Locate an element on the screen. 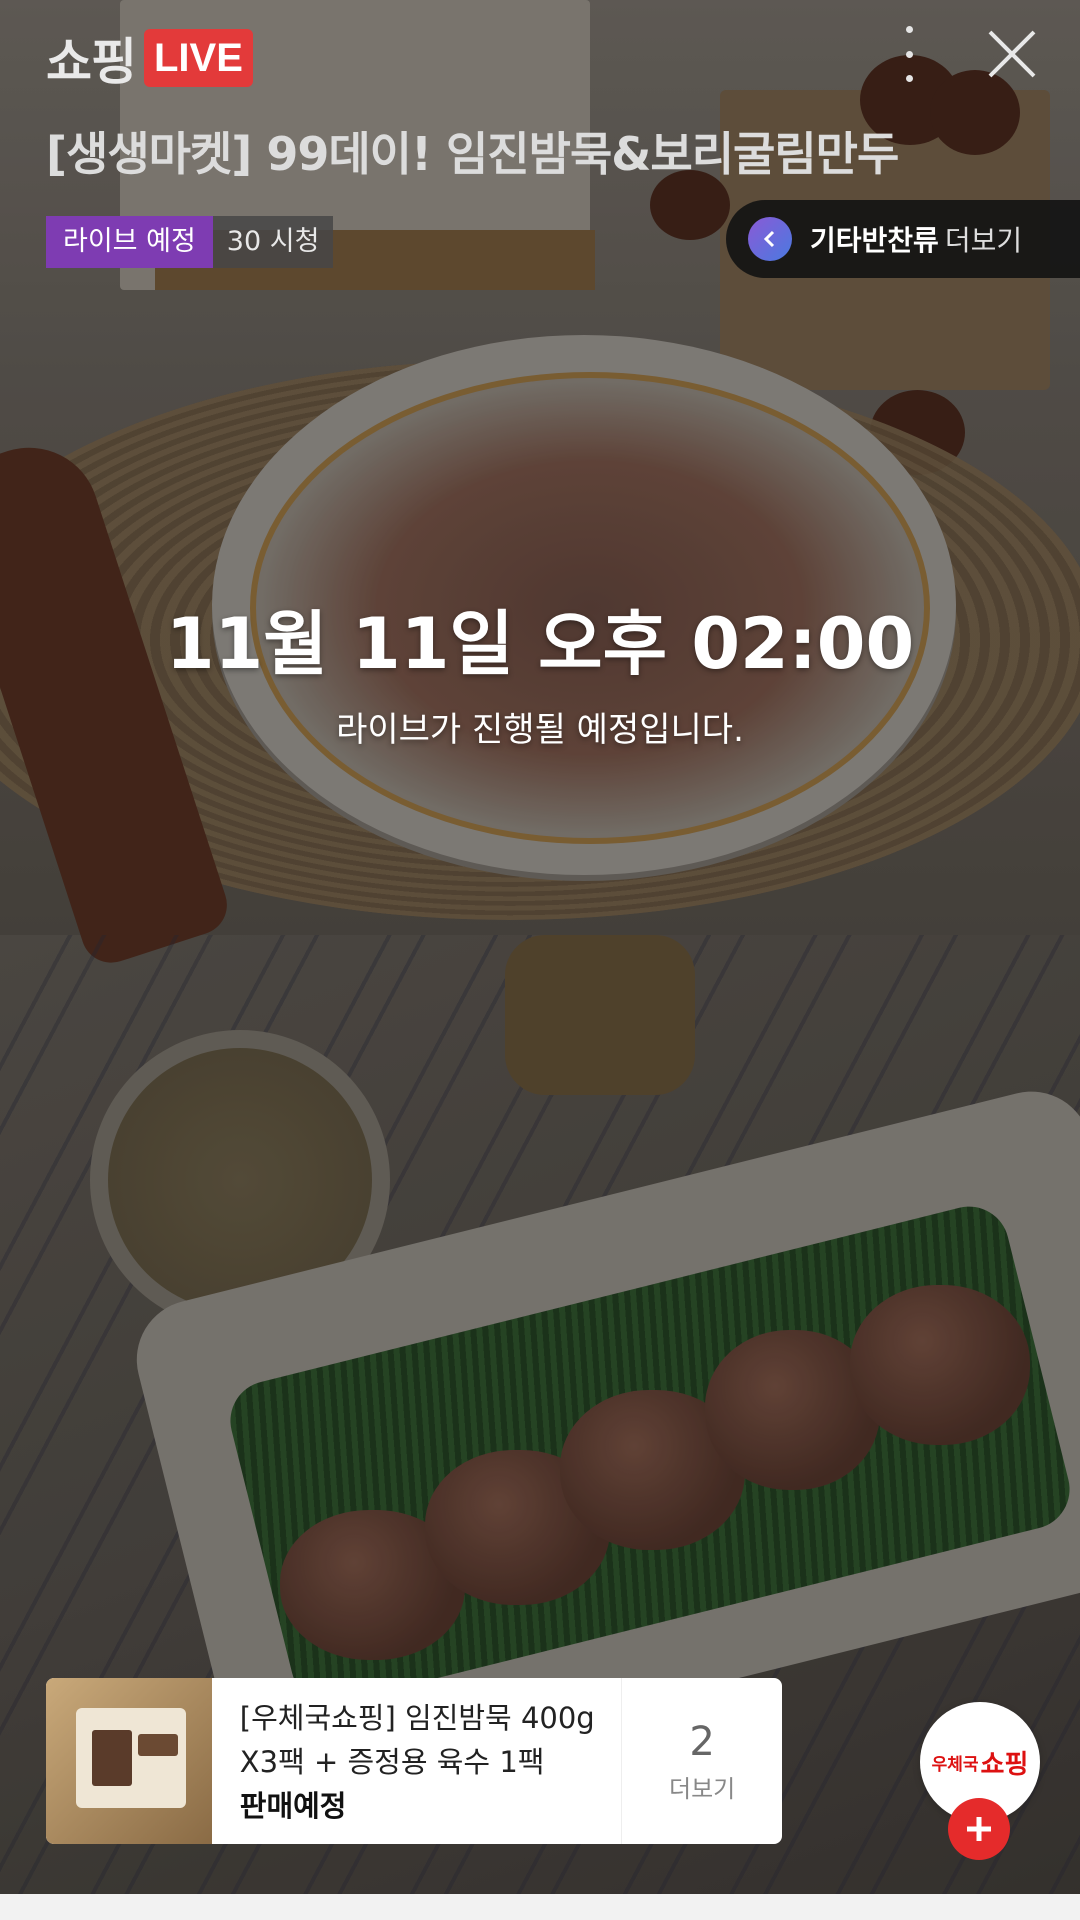 Image resolution: width=1080 pixels, height=1920 pixels. close-icon is located at coordinates (1012, 54).